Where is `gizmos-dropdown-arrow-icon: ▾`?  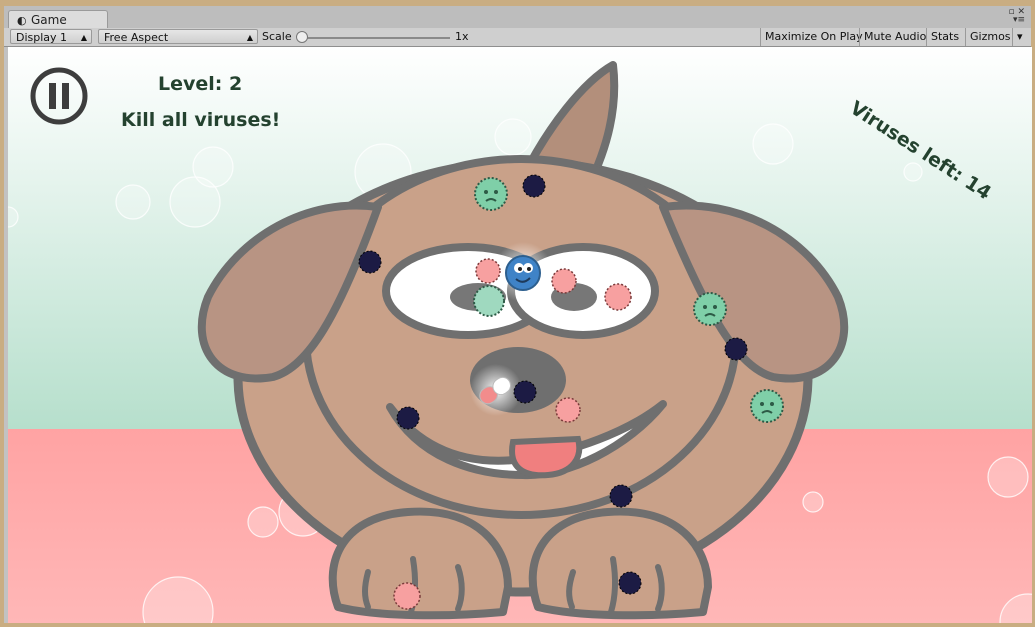 gizmos-dropdown-arrow-icon: ▾ is located at coordinates (1021, 37).